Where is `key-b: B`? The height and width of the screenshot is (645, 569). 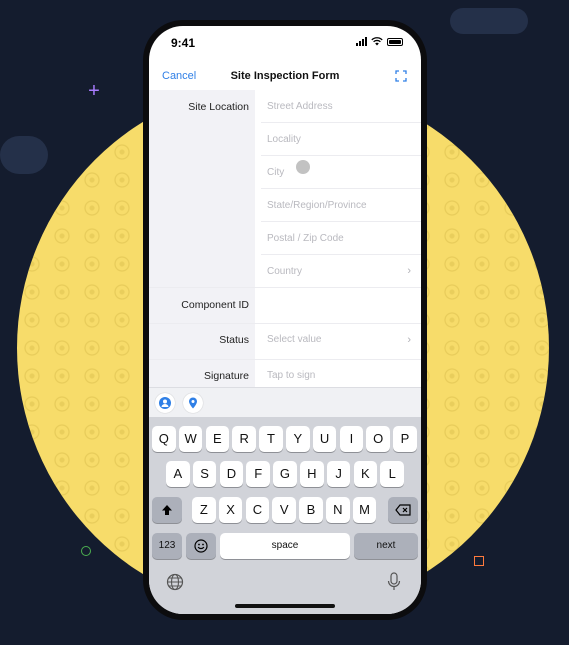 key-b: B is located at coordinates (311, 510).